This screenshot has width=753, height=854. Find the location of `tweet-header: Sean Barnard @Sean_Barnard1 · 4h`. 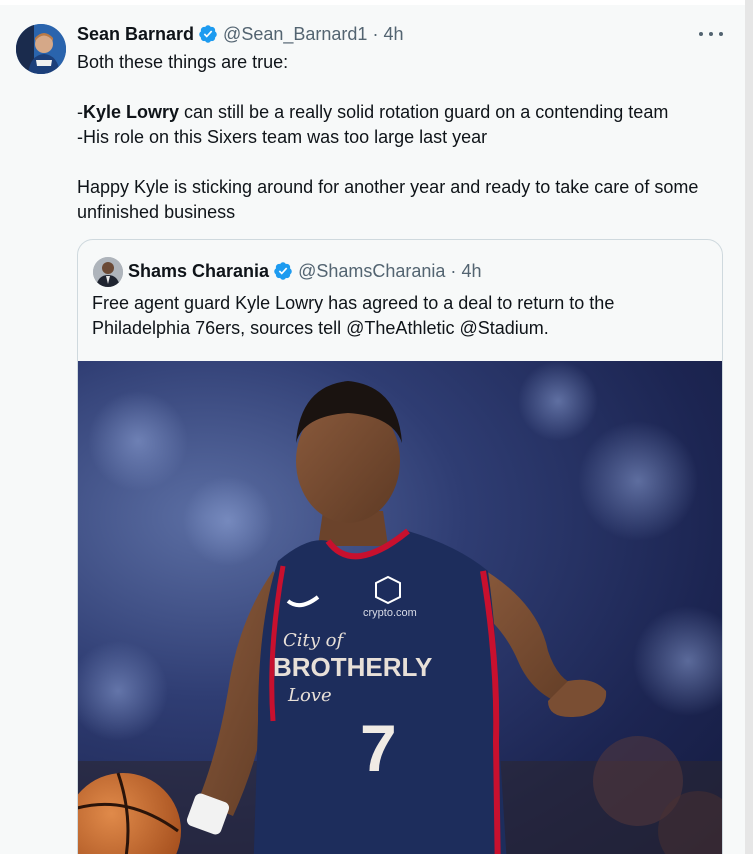

tweet-header: Sean Barnard @Sean_Barnard1 · 4h is located at coordinates (240, 34).